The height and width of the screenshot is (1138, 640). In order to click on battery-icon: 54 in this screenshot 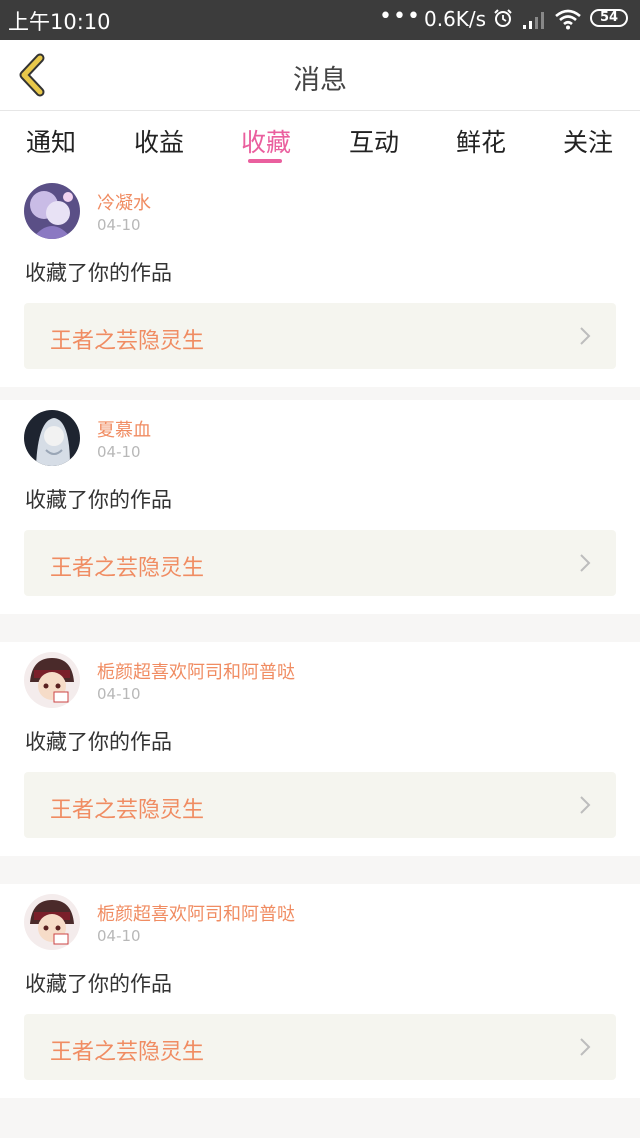, I will do `click(609, 18)`.